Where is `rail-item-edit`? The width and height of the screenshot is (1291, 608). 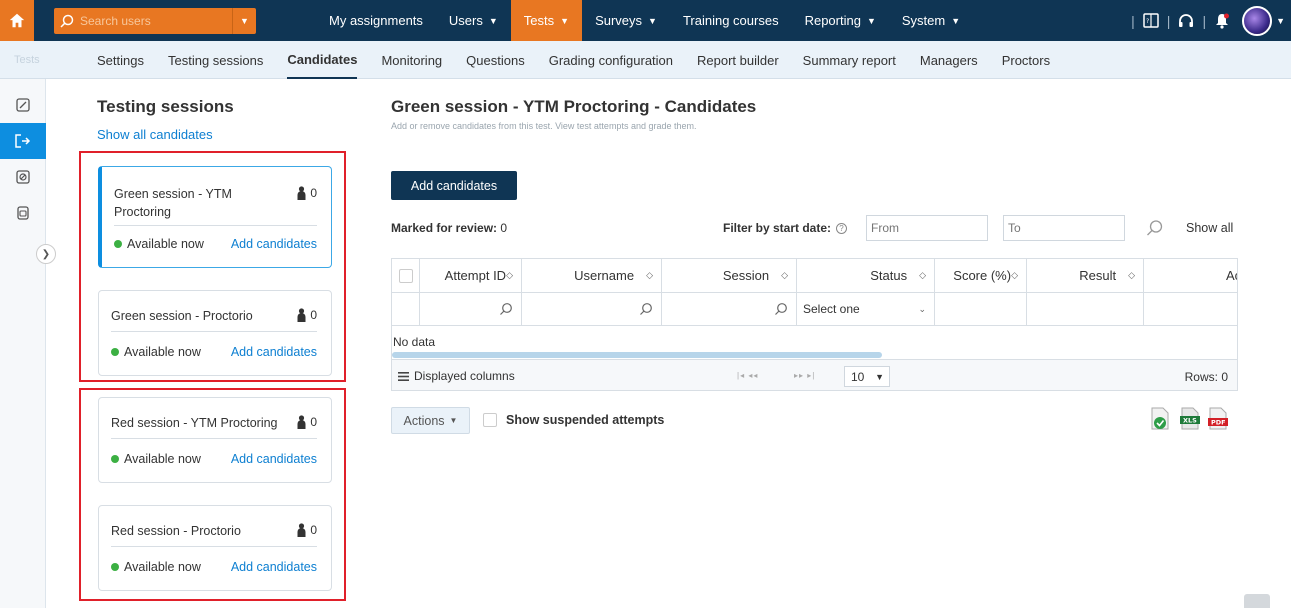 rail-item-edit is located at coordinates (23, 105).